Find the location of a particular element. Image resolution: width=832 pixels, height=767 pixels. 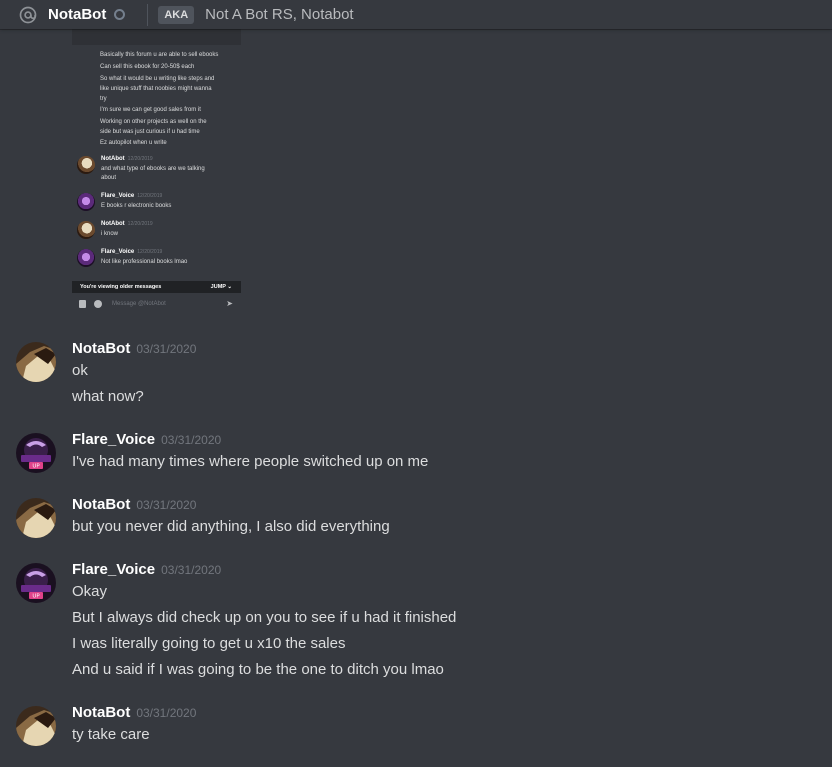

dm-title: NotaBot is located at coordinates (77, 14).